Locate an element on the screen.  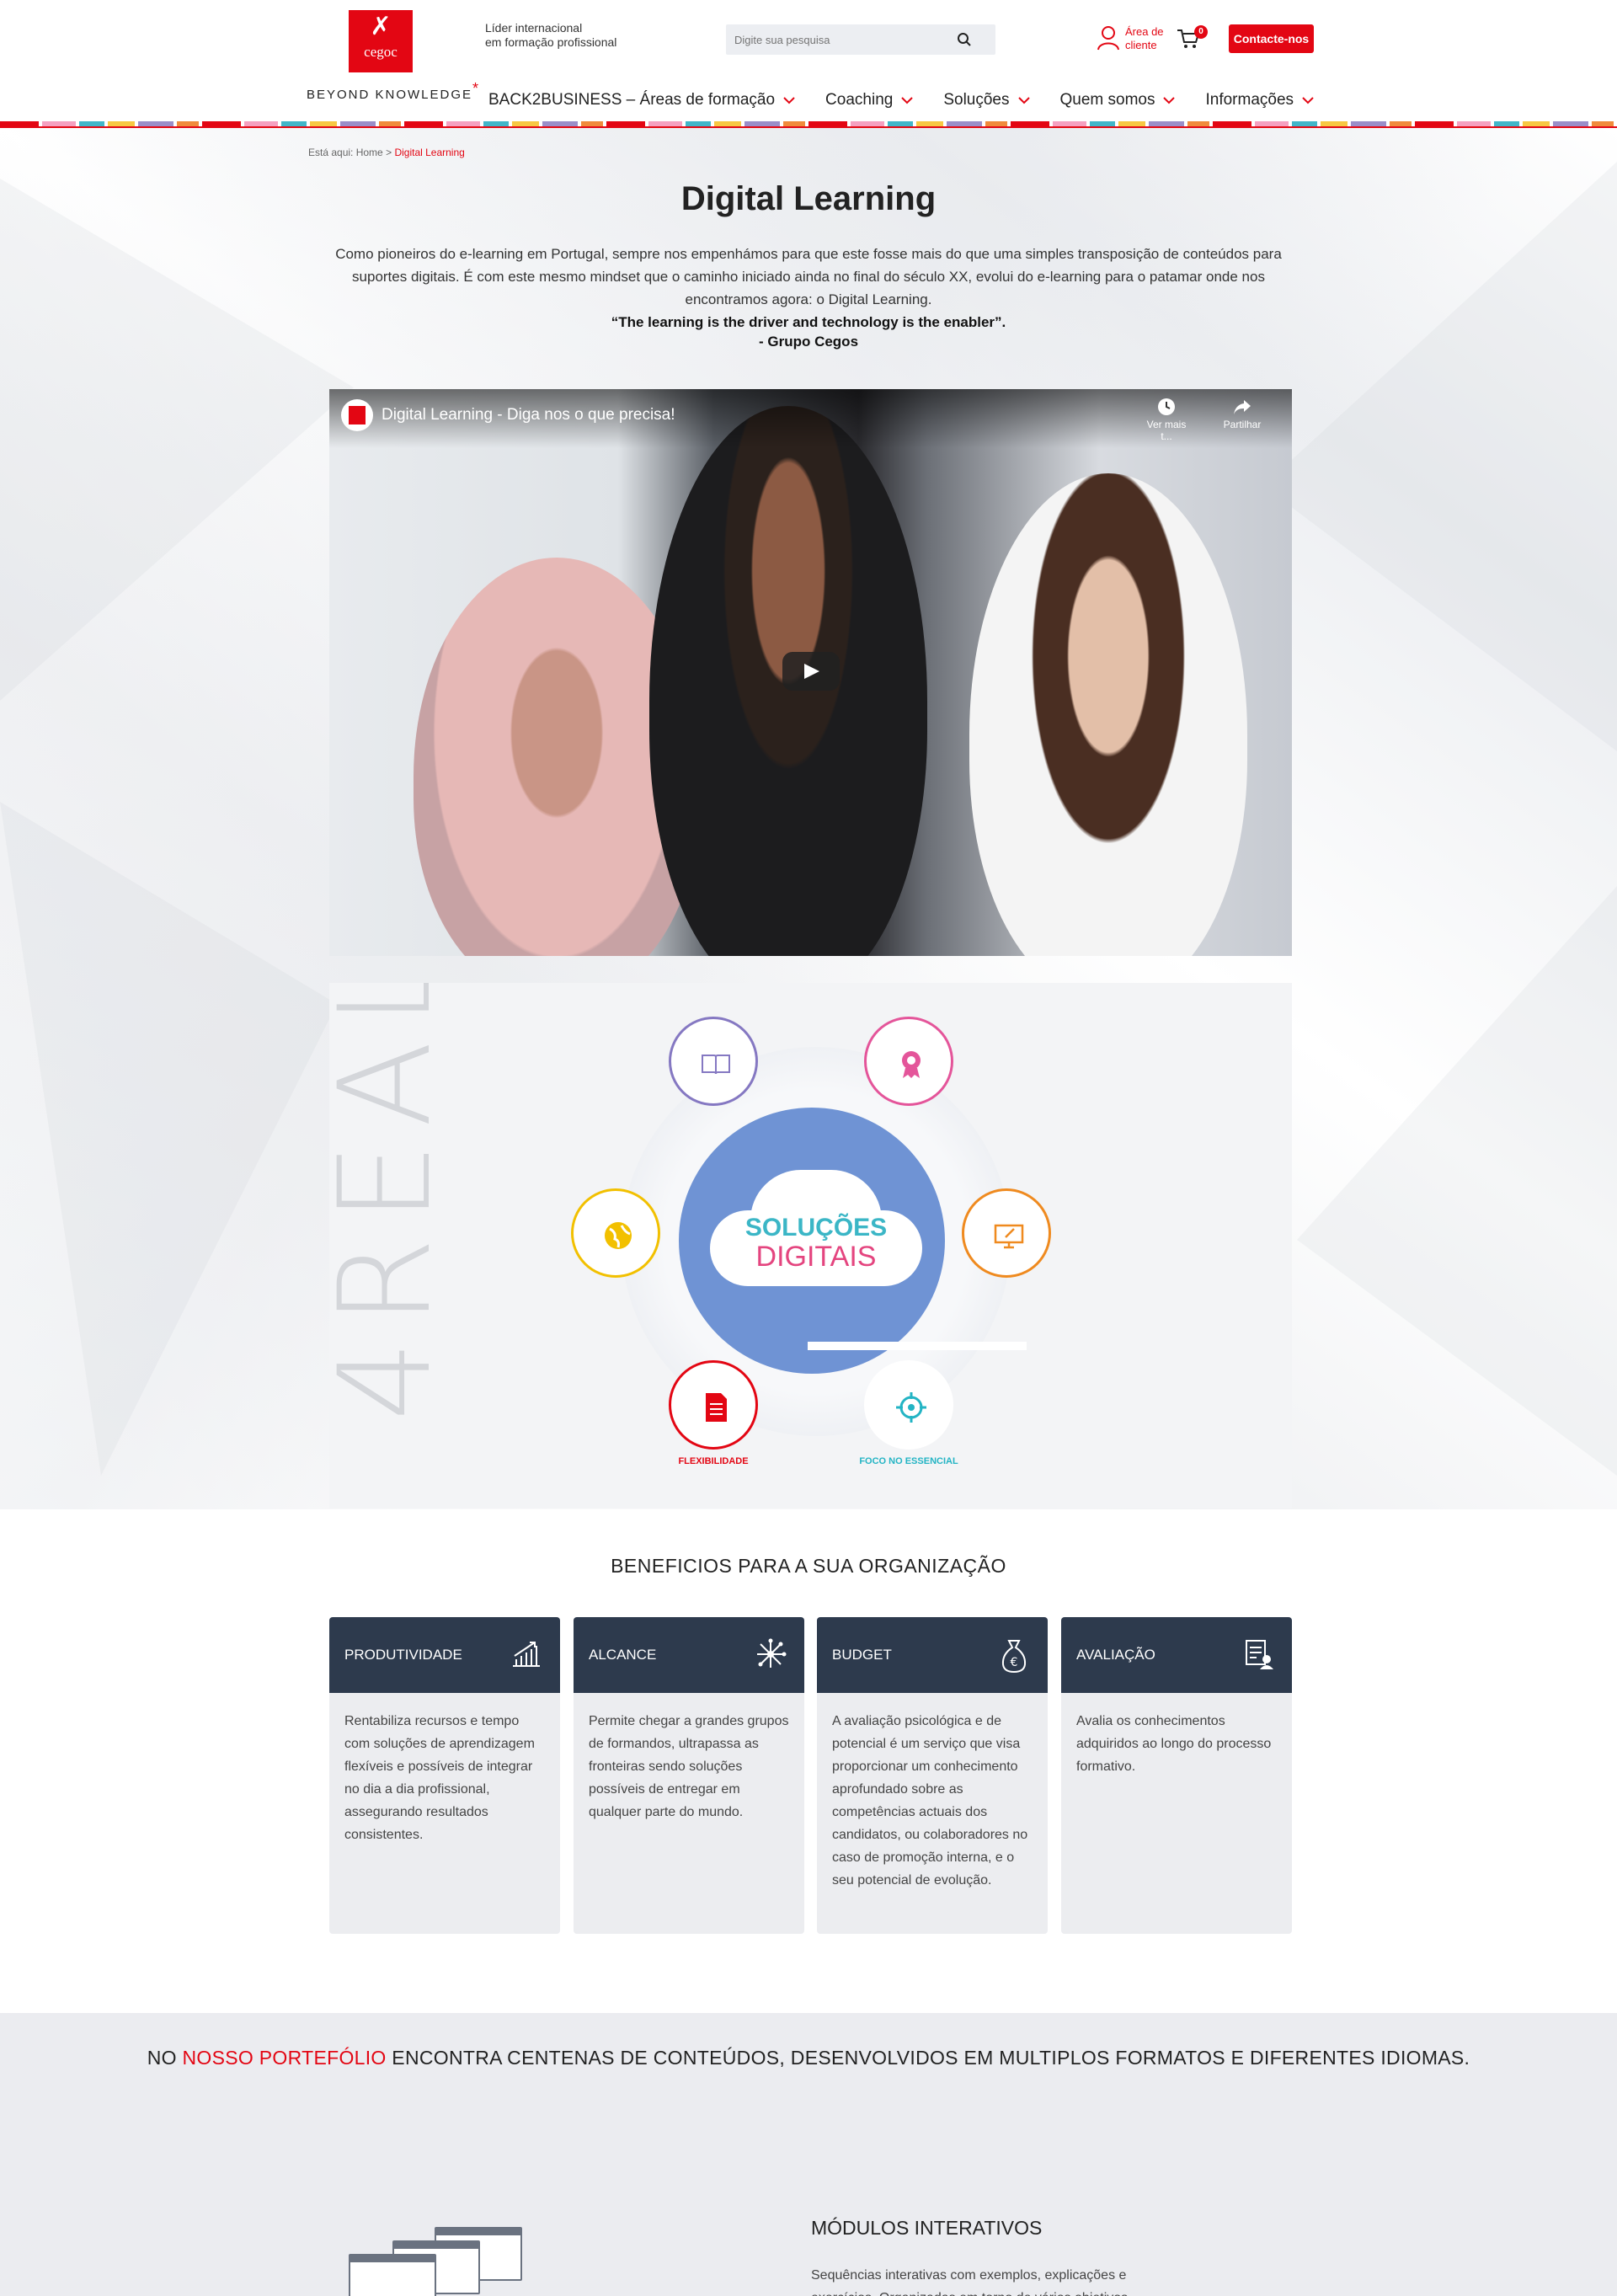
cegoc-logo: ✗ cegoc is located at coordinates (381, 41).